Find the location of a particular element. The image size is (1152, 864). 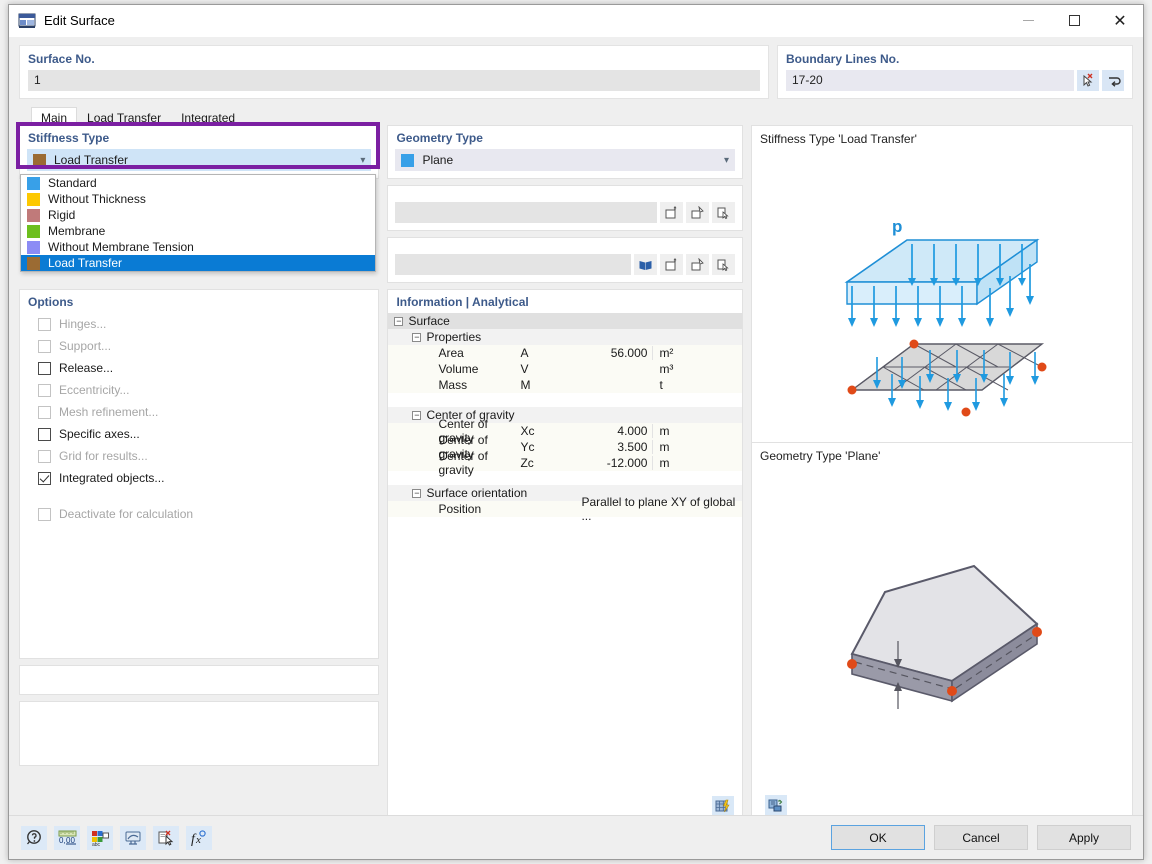

middle-row-2-input is located at coordinates (513, 264).